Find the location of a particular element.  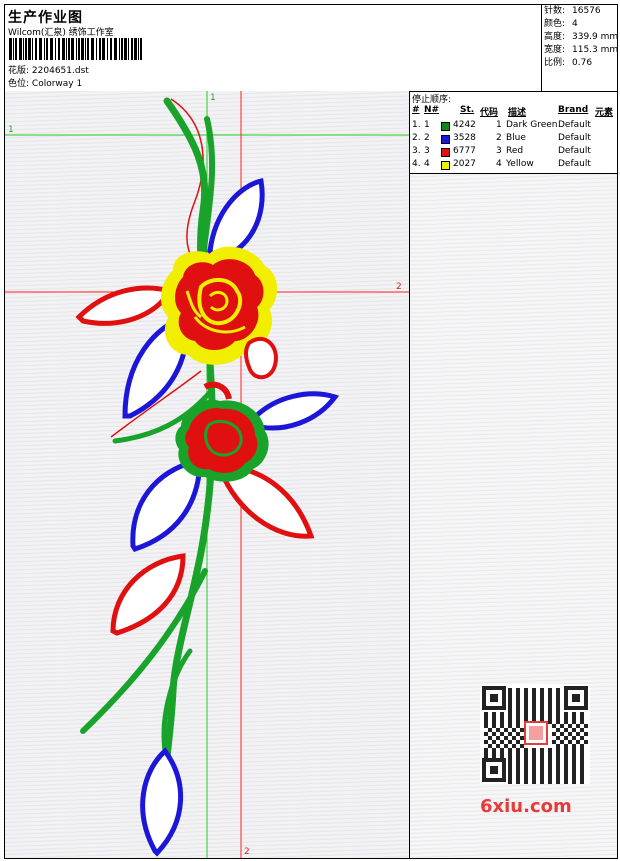

seq-needle: 3 is located at coordinates (427, 151).